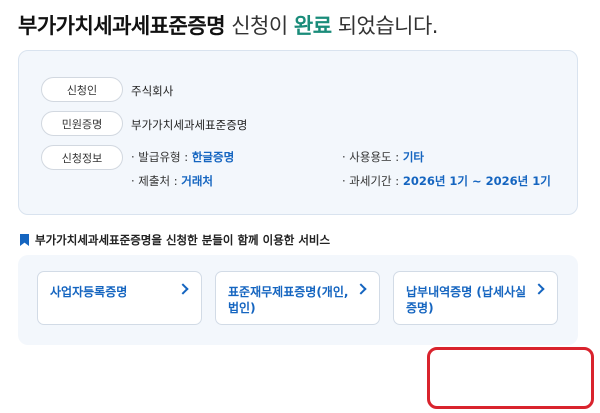  I want to click on tax-period-label: · 과세기간 :, so click(371, 181).